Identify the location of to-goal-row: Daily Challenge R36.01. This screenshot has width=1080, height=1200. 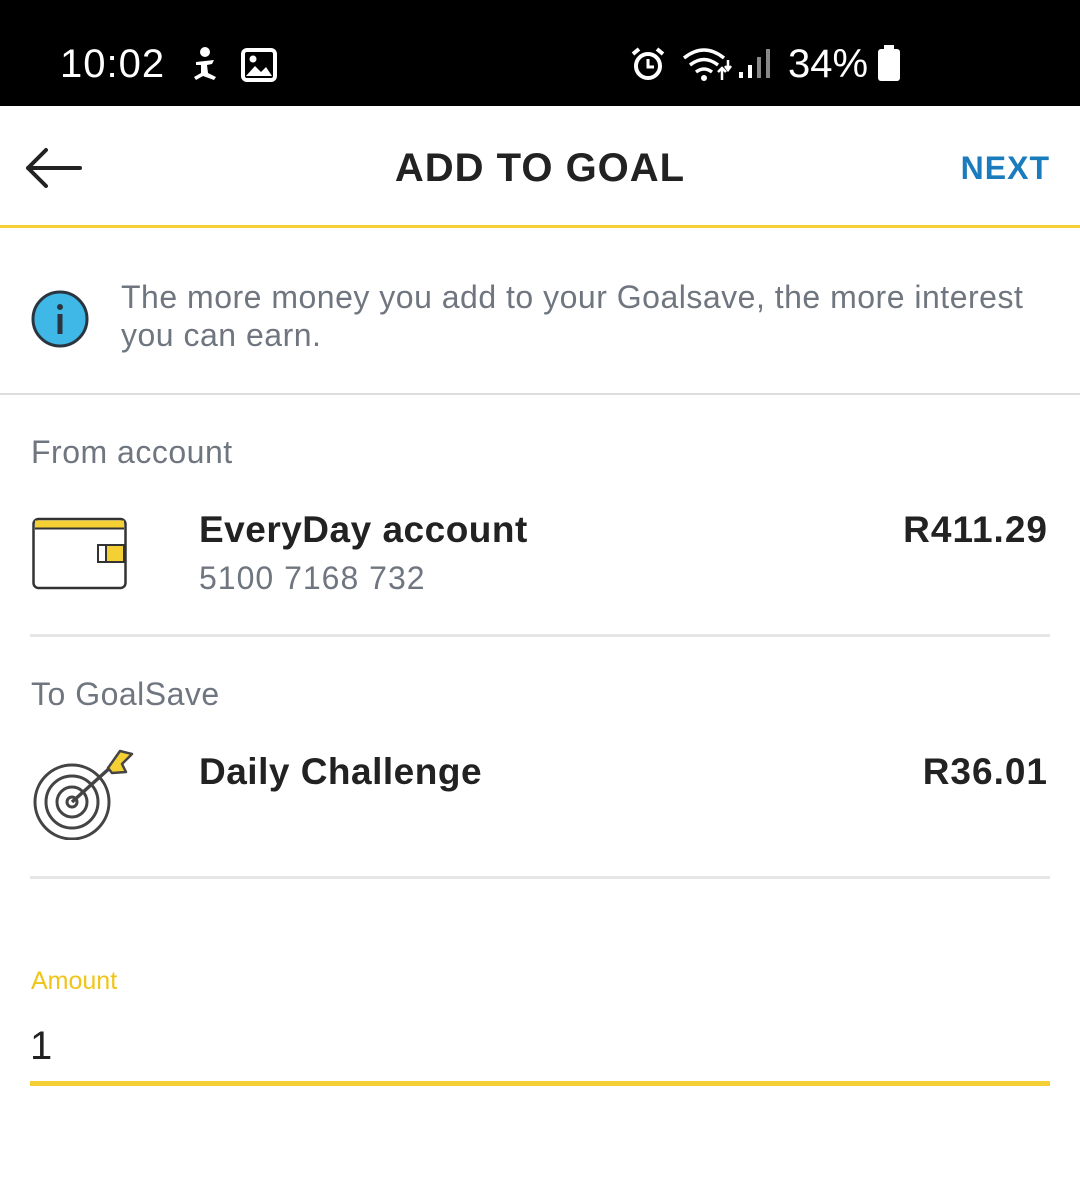
(540, 808).